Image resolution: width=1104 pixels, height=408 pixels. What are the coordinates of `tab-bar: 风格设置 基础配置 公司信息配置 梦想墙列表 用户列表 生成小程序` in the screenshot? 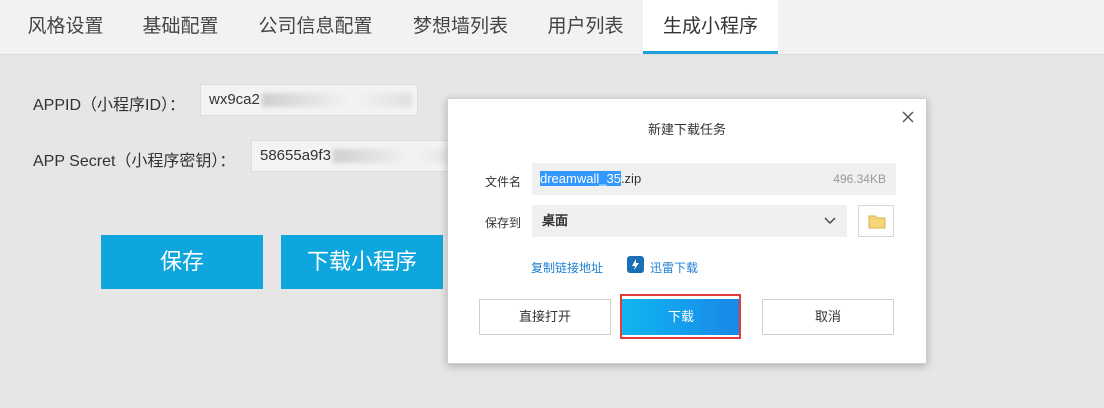 It's located at (552, 27).